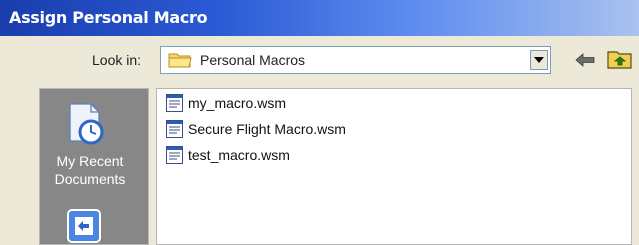 The image size is (639, 245). I want to click on places-item-my-recent-documents: My Recent Documents, so click(94, 145).